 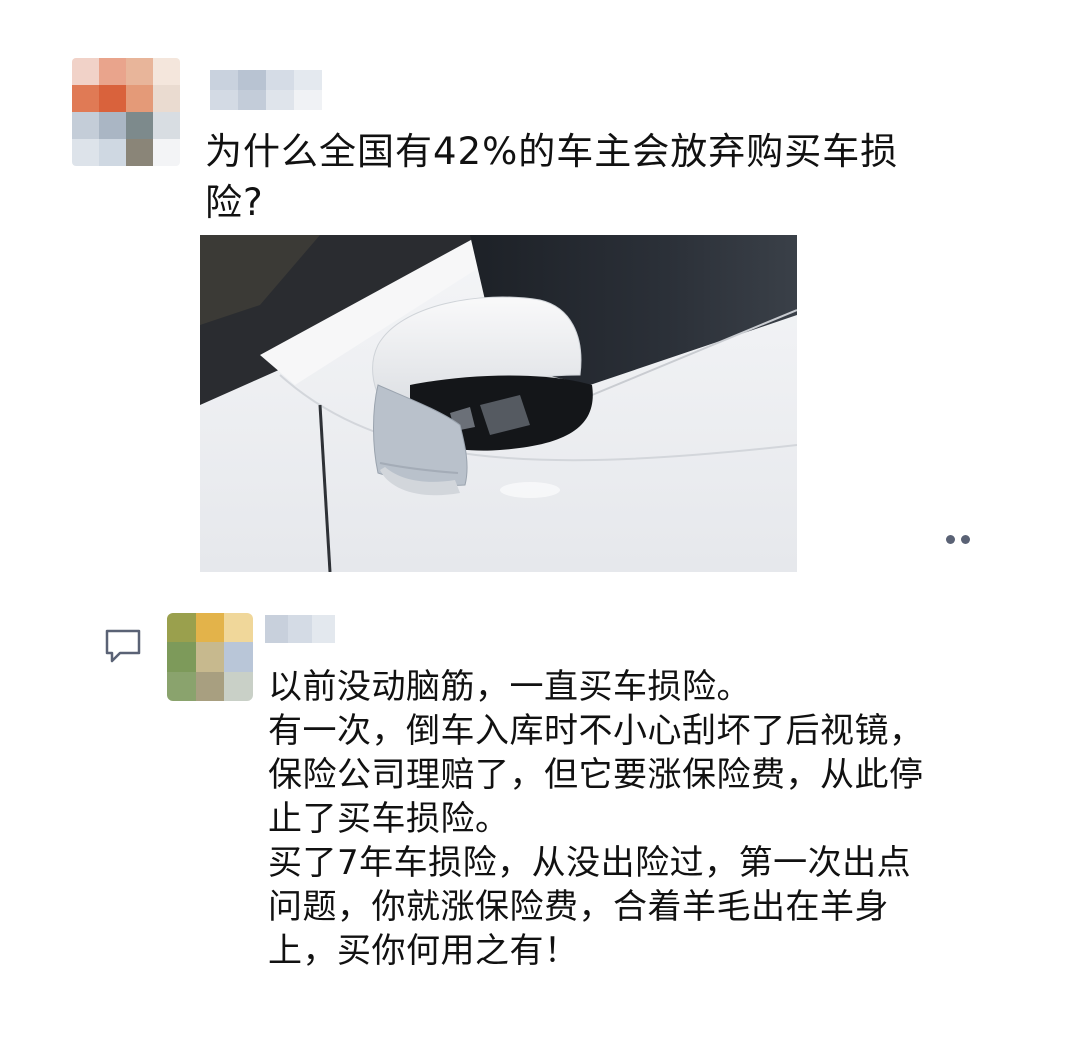 I want to click on more-options-button, so click(x=958, y=539).